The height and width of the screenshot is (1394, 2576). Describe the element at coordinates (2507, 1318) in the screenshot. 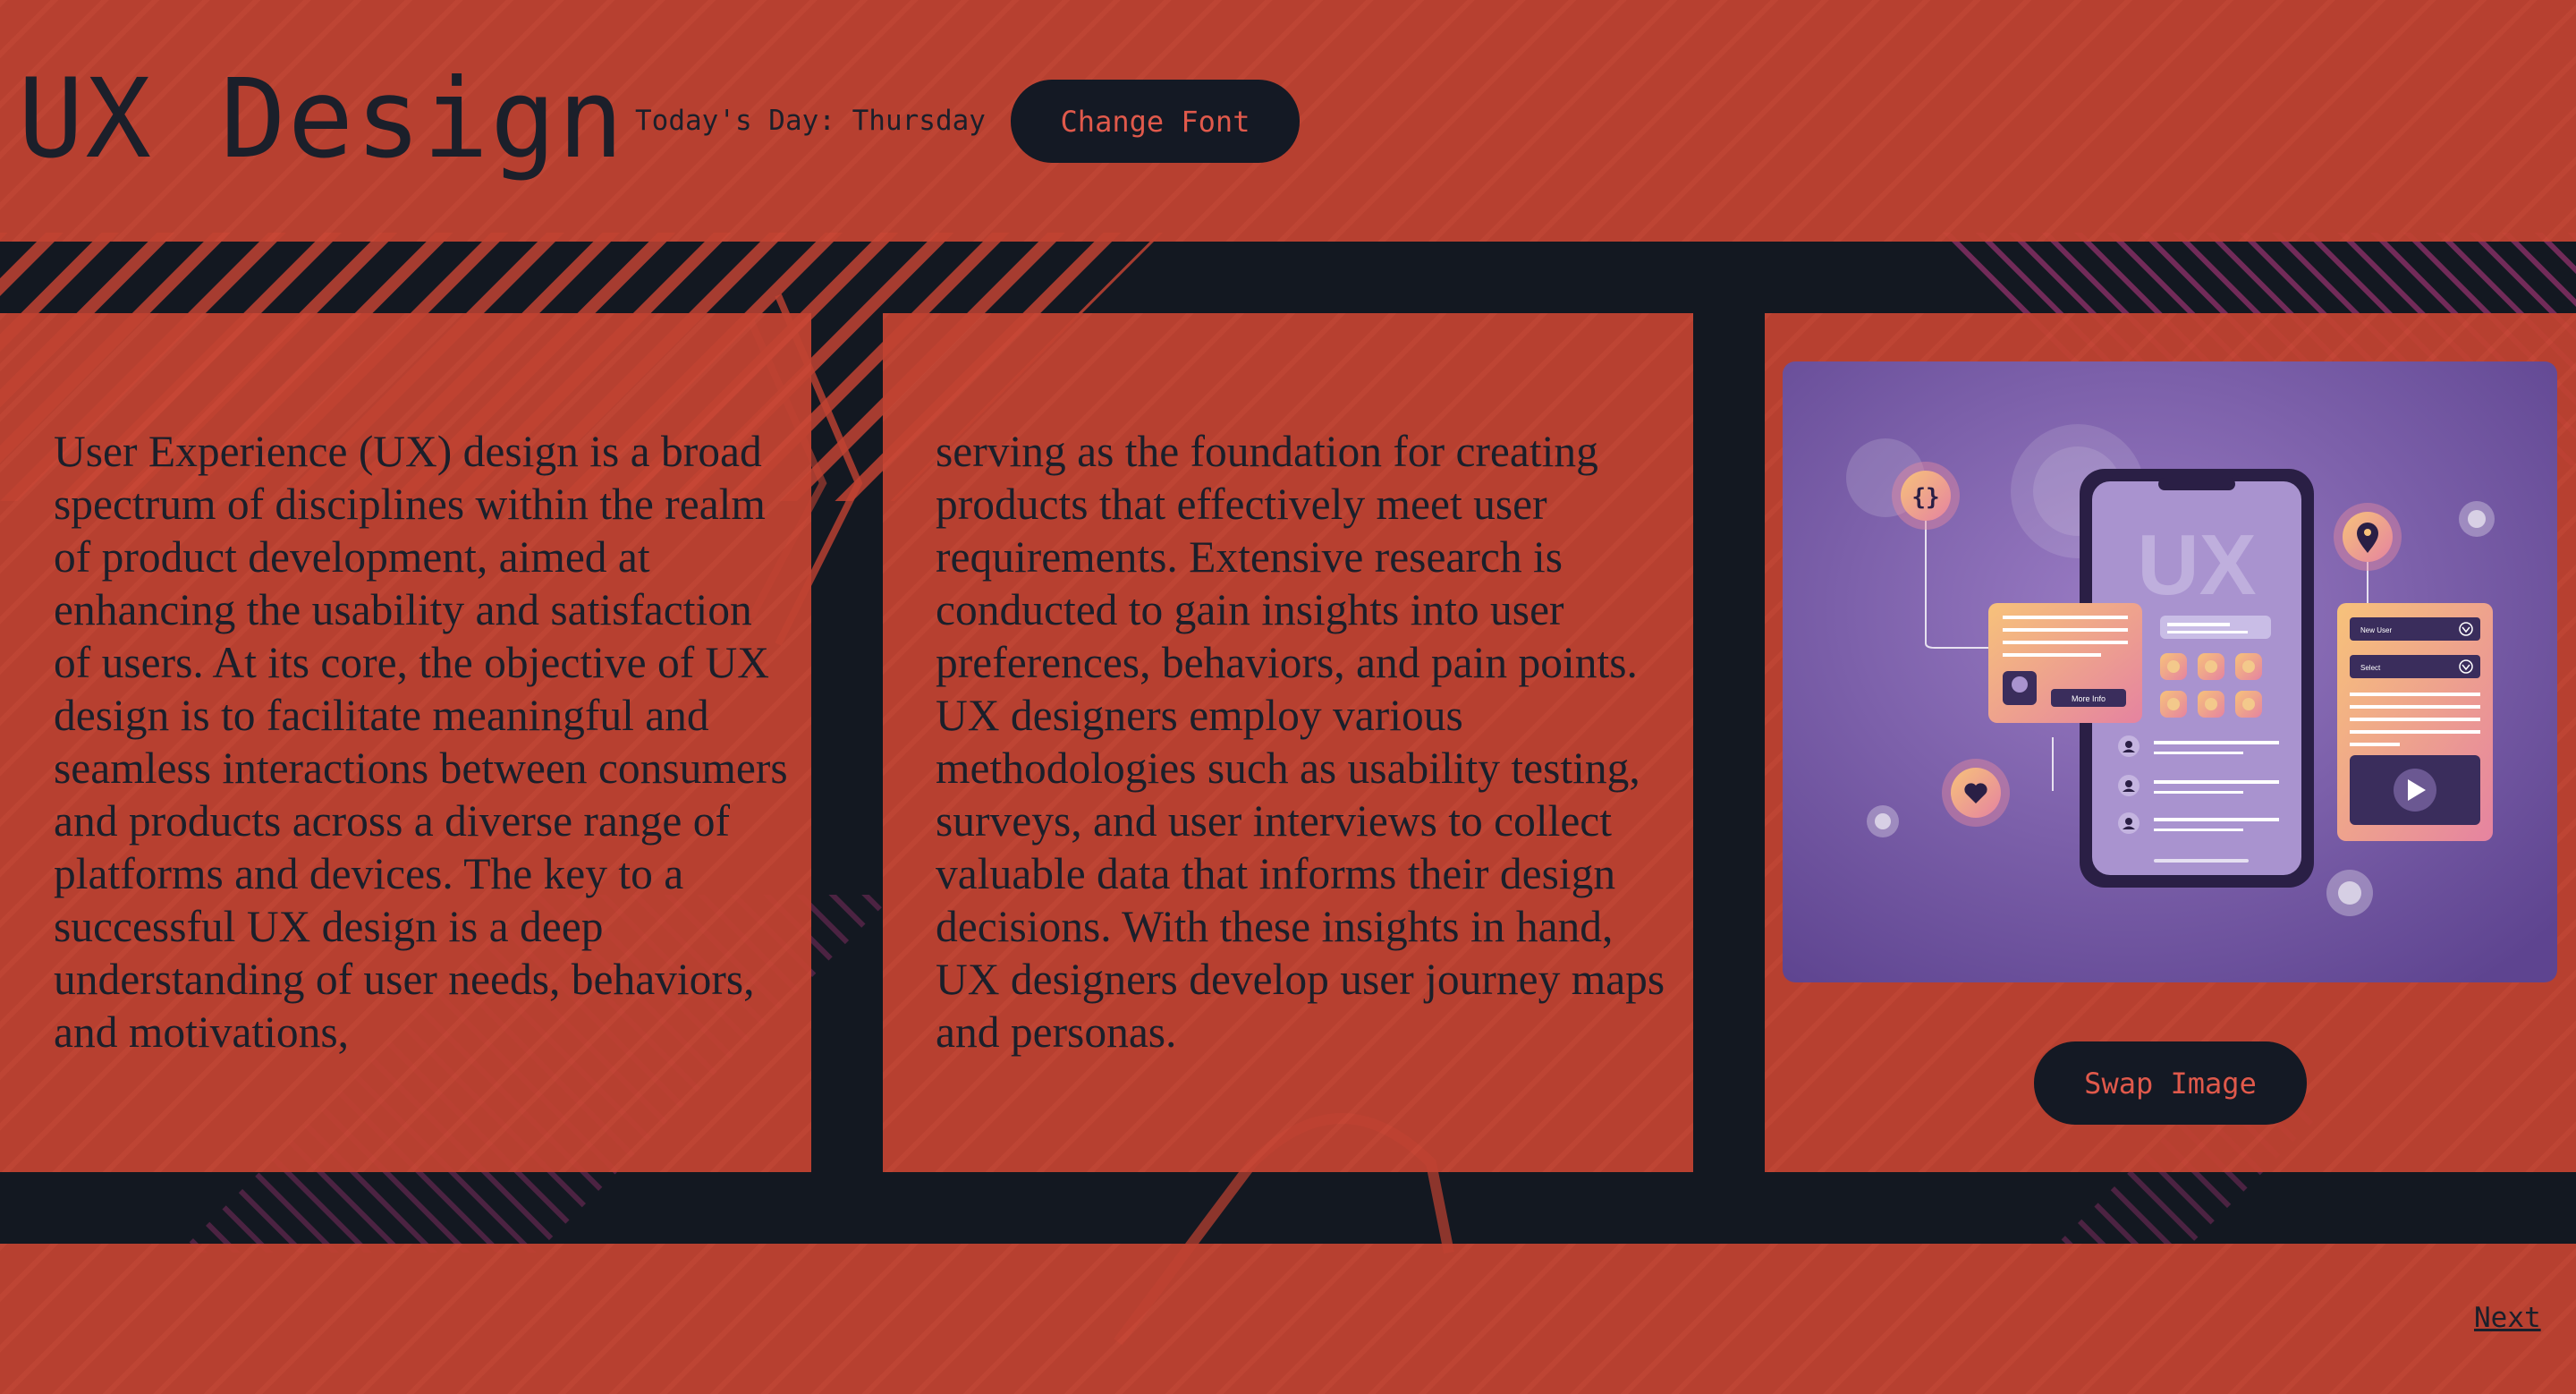

I see `next-link: Next` at that location.